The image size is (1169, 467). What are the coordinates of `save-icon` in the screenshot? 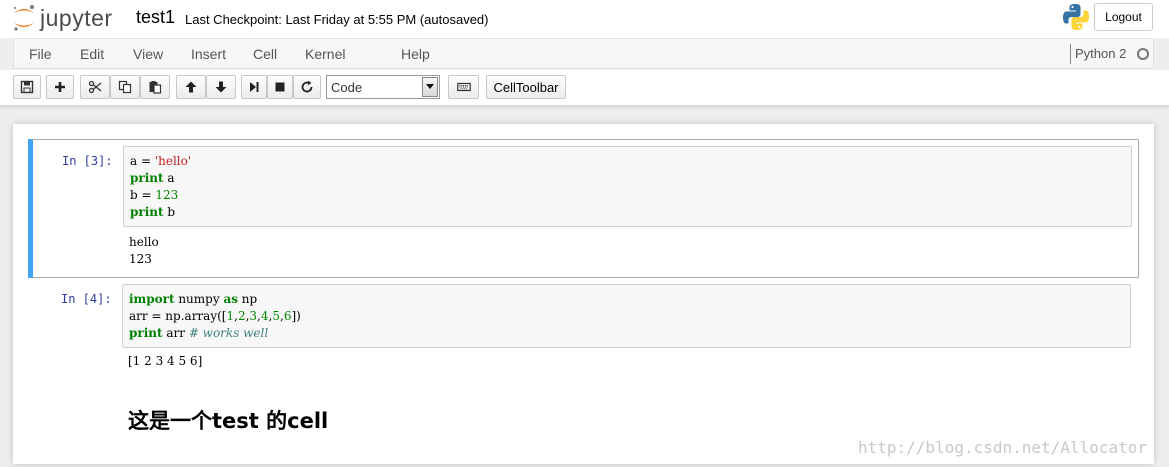 It's located at (27, 87).